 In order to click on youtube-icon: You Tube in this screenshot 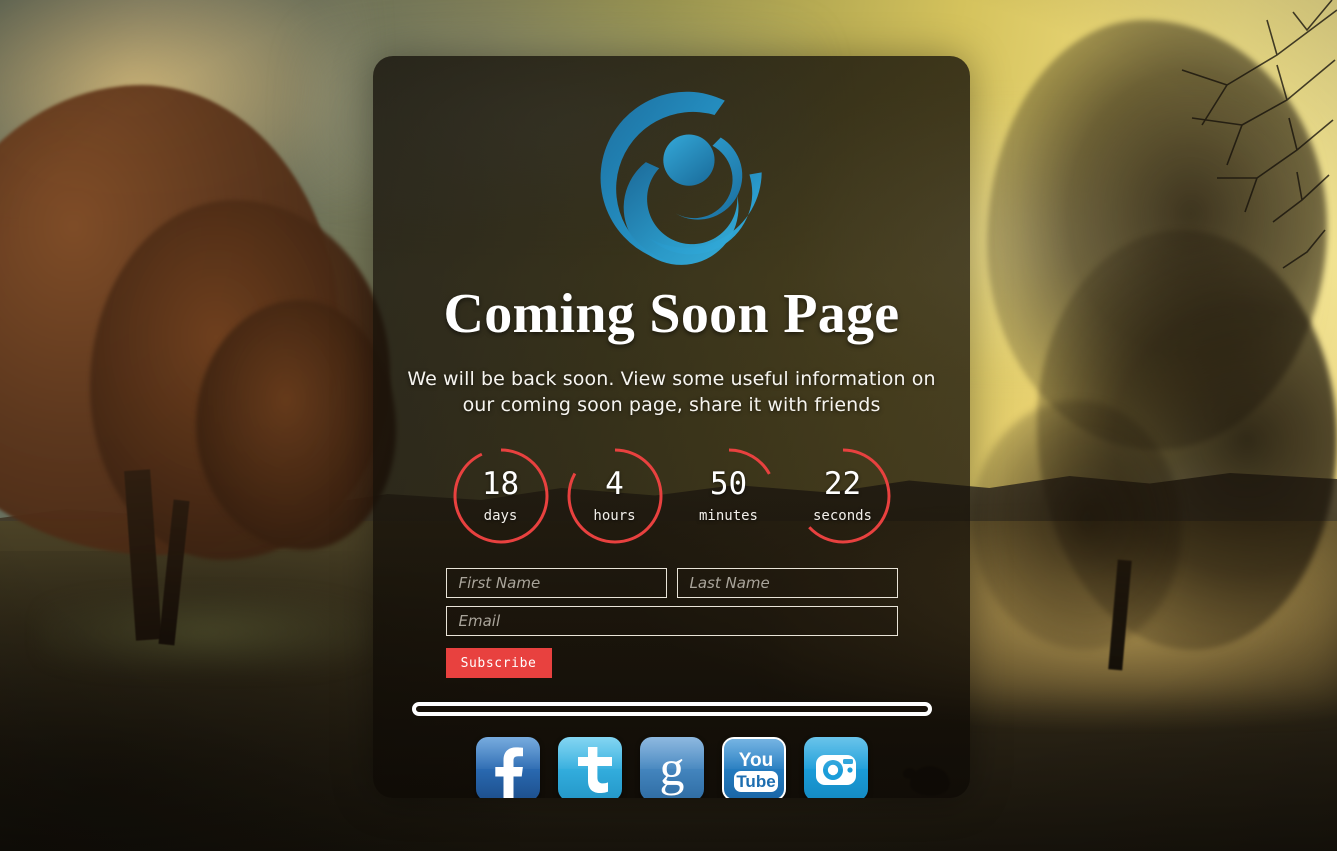, I will do `click(753, 767)`.